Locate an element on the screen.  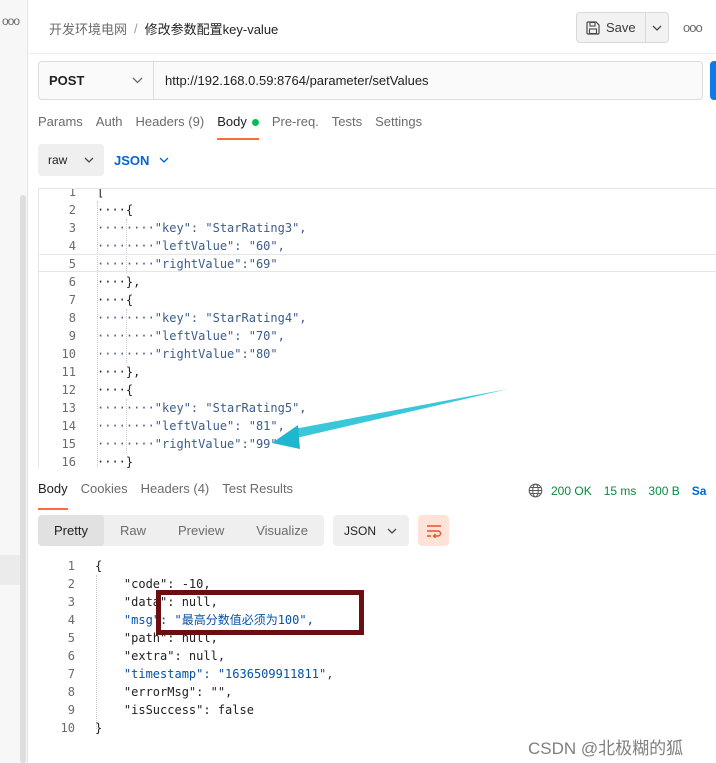
response-status-bar: 200 OK 15 ms 300 B Sa is located at coordinates (617, 490).